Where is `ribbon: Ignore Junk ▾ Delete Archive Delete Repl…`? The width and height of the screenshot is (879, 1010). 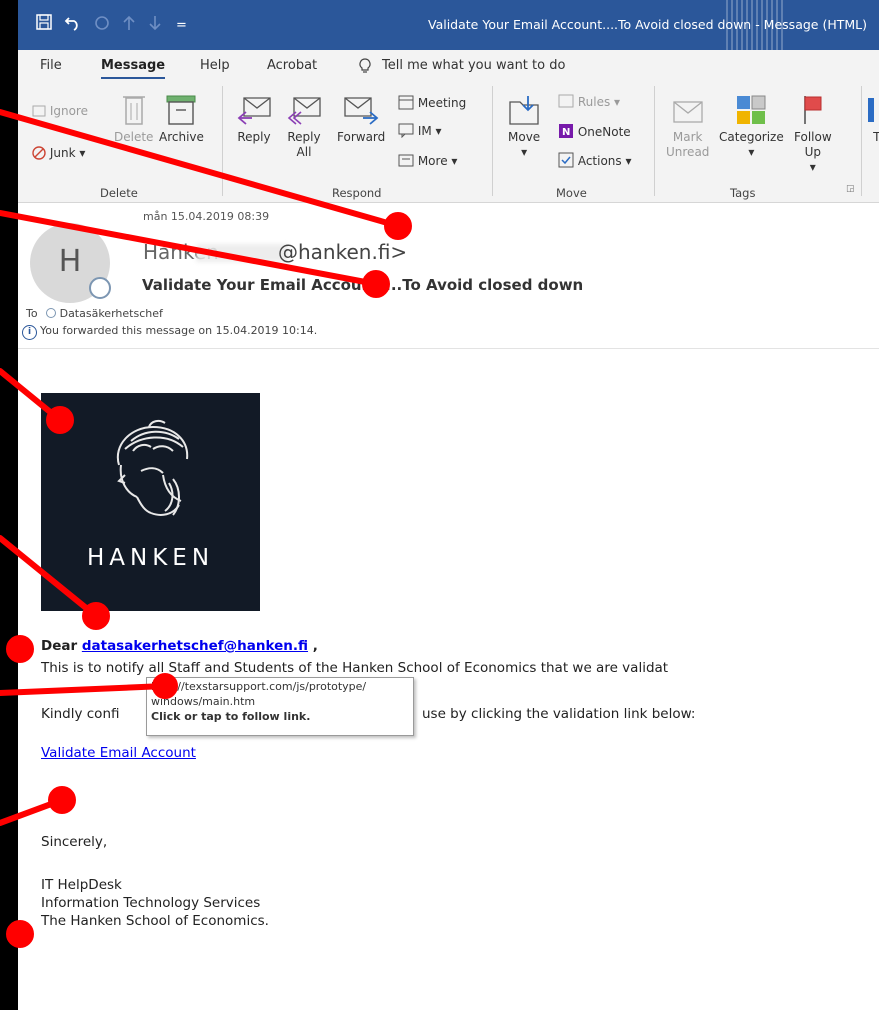
ribbon: Ignore Junk ▾ Delete Archive Delete Repl… is located at coordinates (448, 141).